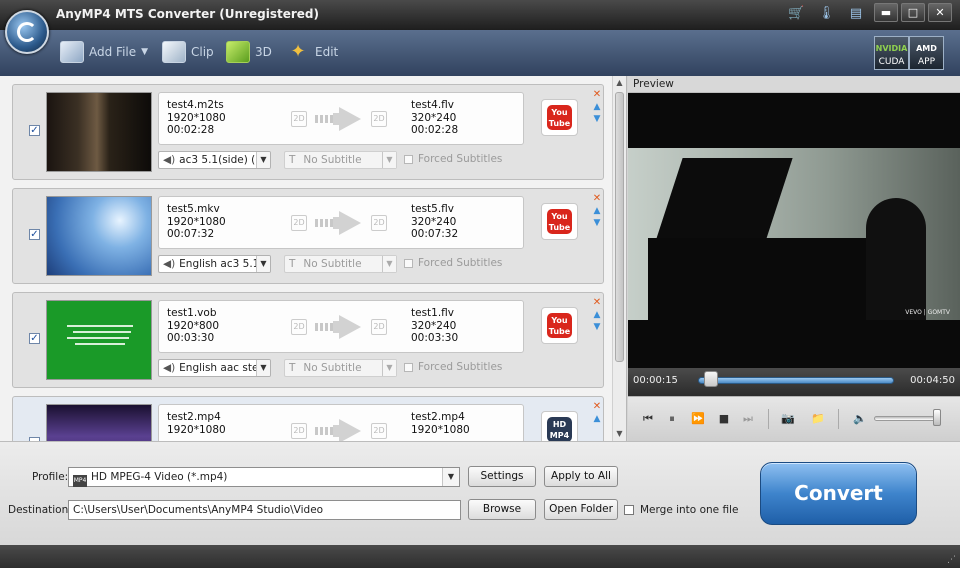 This screenshot has height=568, width=960. What do you see at coordinates (860, 419) in the screenshot?
I see `volume-icon: 🔈` at bounding box center [860, 419].